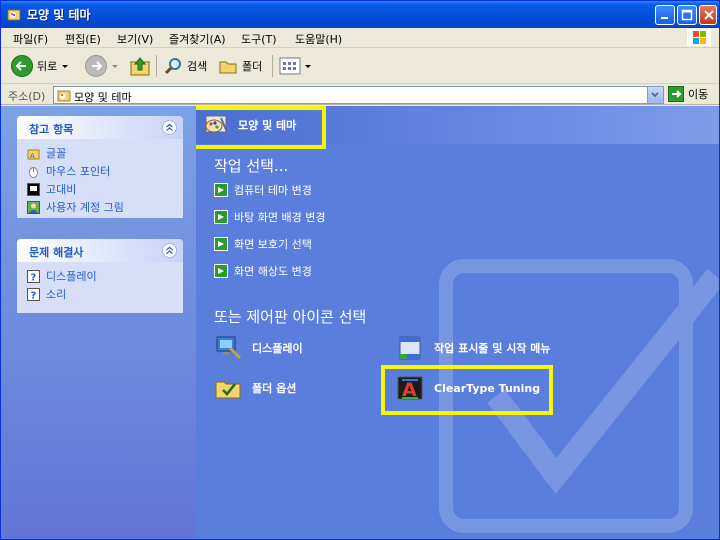 Image resolution: width=720 pixels, height=540 pixels. I want to click on folder-options-icon, so click(228, 390).